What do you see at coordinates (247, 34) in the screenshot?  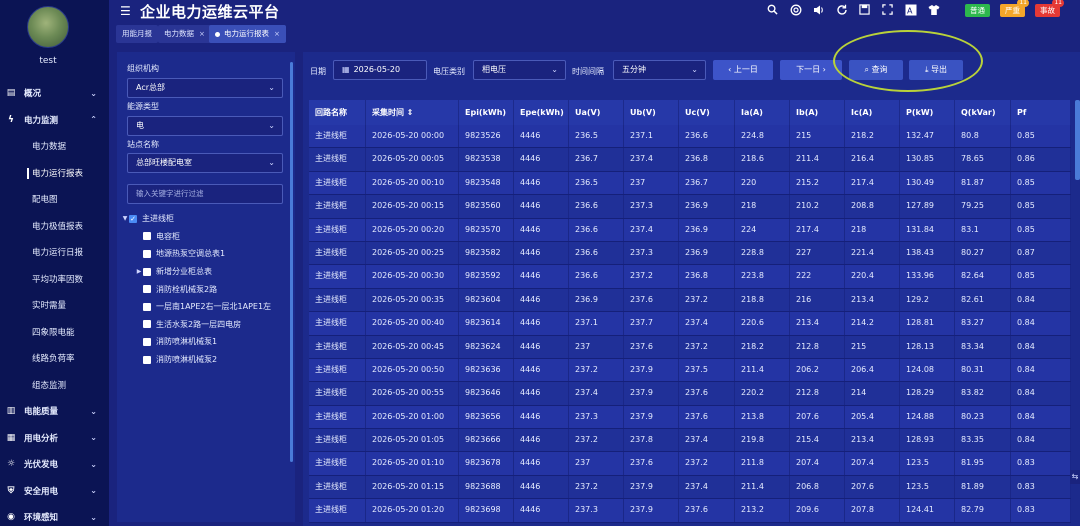 I see `tab-power-report: 电力运行报表 ×` at bounding box center [247, 34].